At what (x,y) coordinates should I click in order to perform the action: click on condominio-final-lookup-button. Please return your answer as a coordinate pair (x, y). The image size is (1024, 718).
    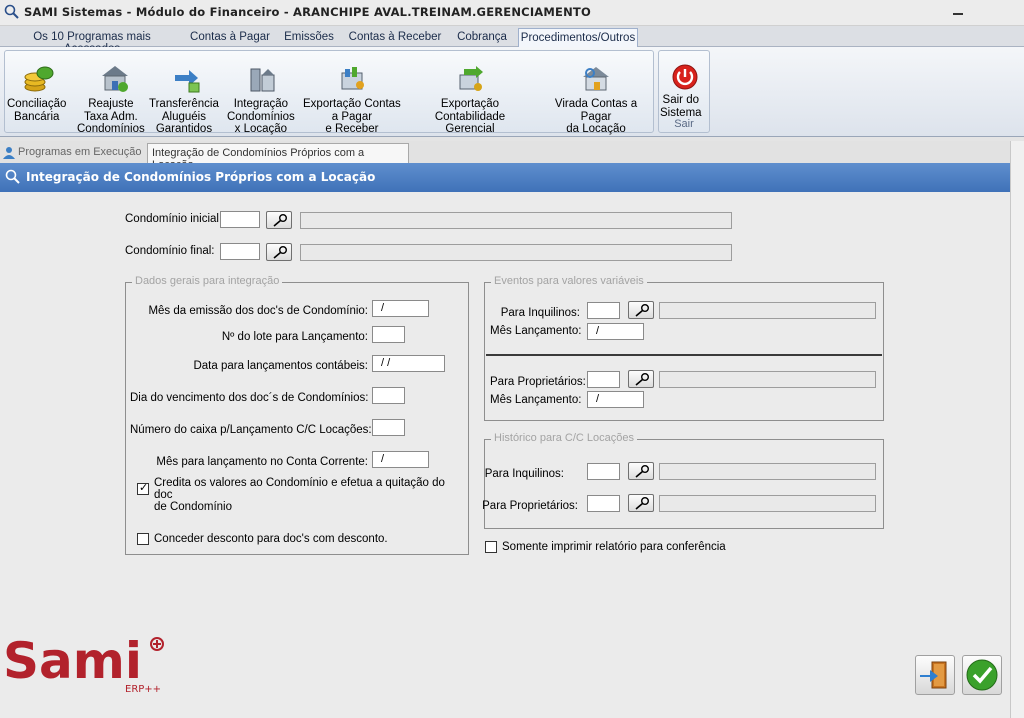
    Looking at the image, I should click on (279, 252).